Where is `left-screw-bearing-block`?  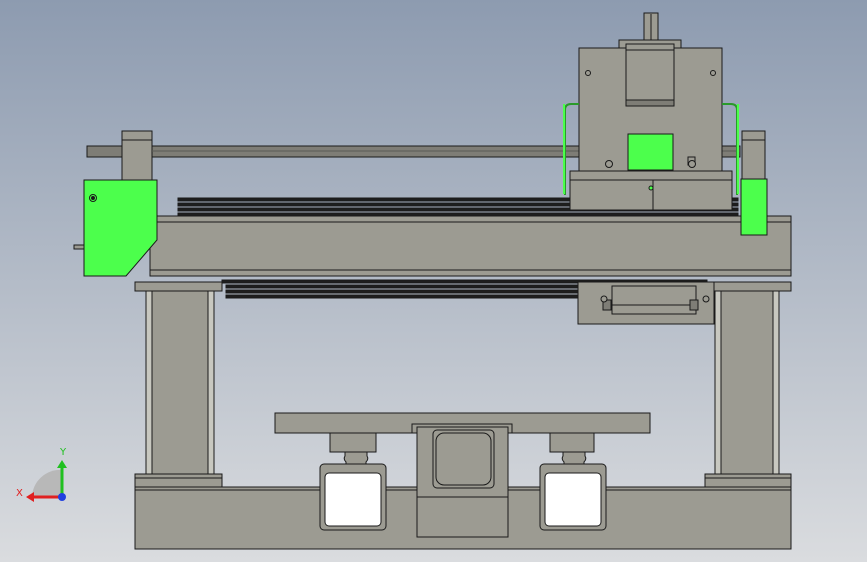 left-screw-bearing-block is located at coordinates (137, 155).